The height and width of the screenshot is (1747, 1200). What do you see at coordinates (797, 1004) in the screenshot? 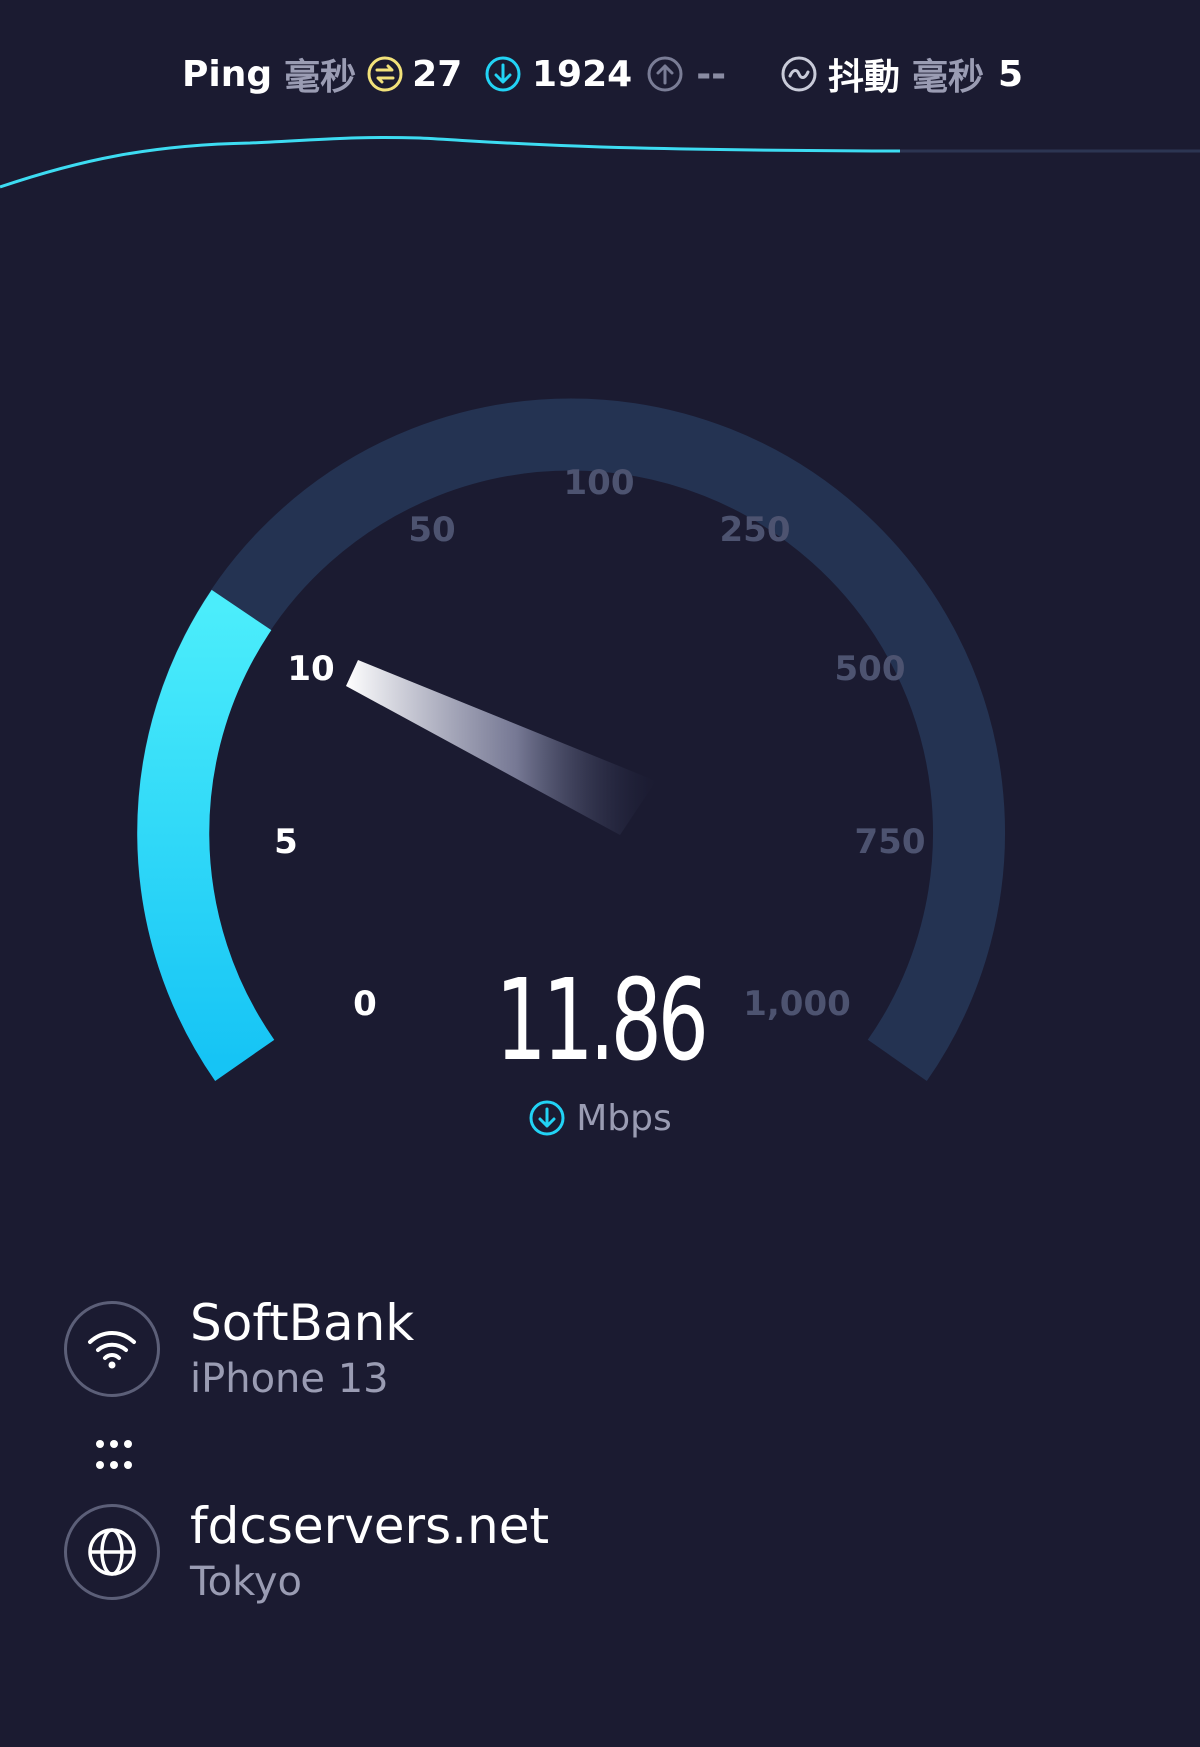
I see `tick-label-1000: 1,000` at bounding box center [797, 1004].